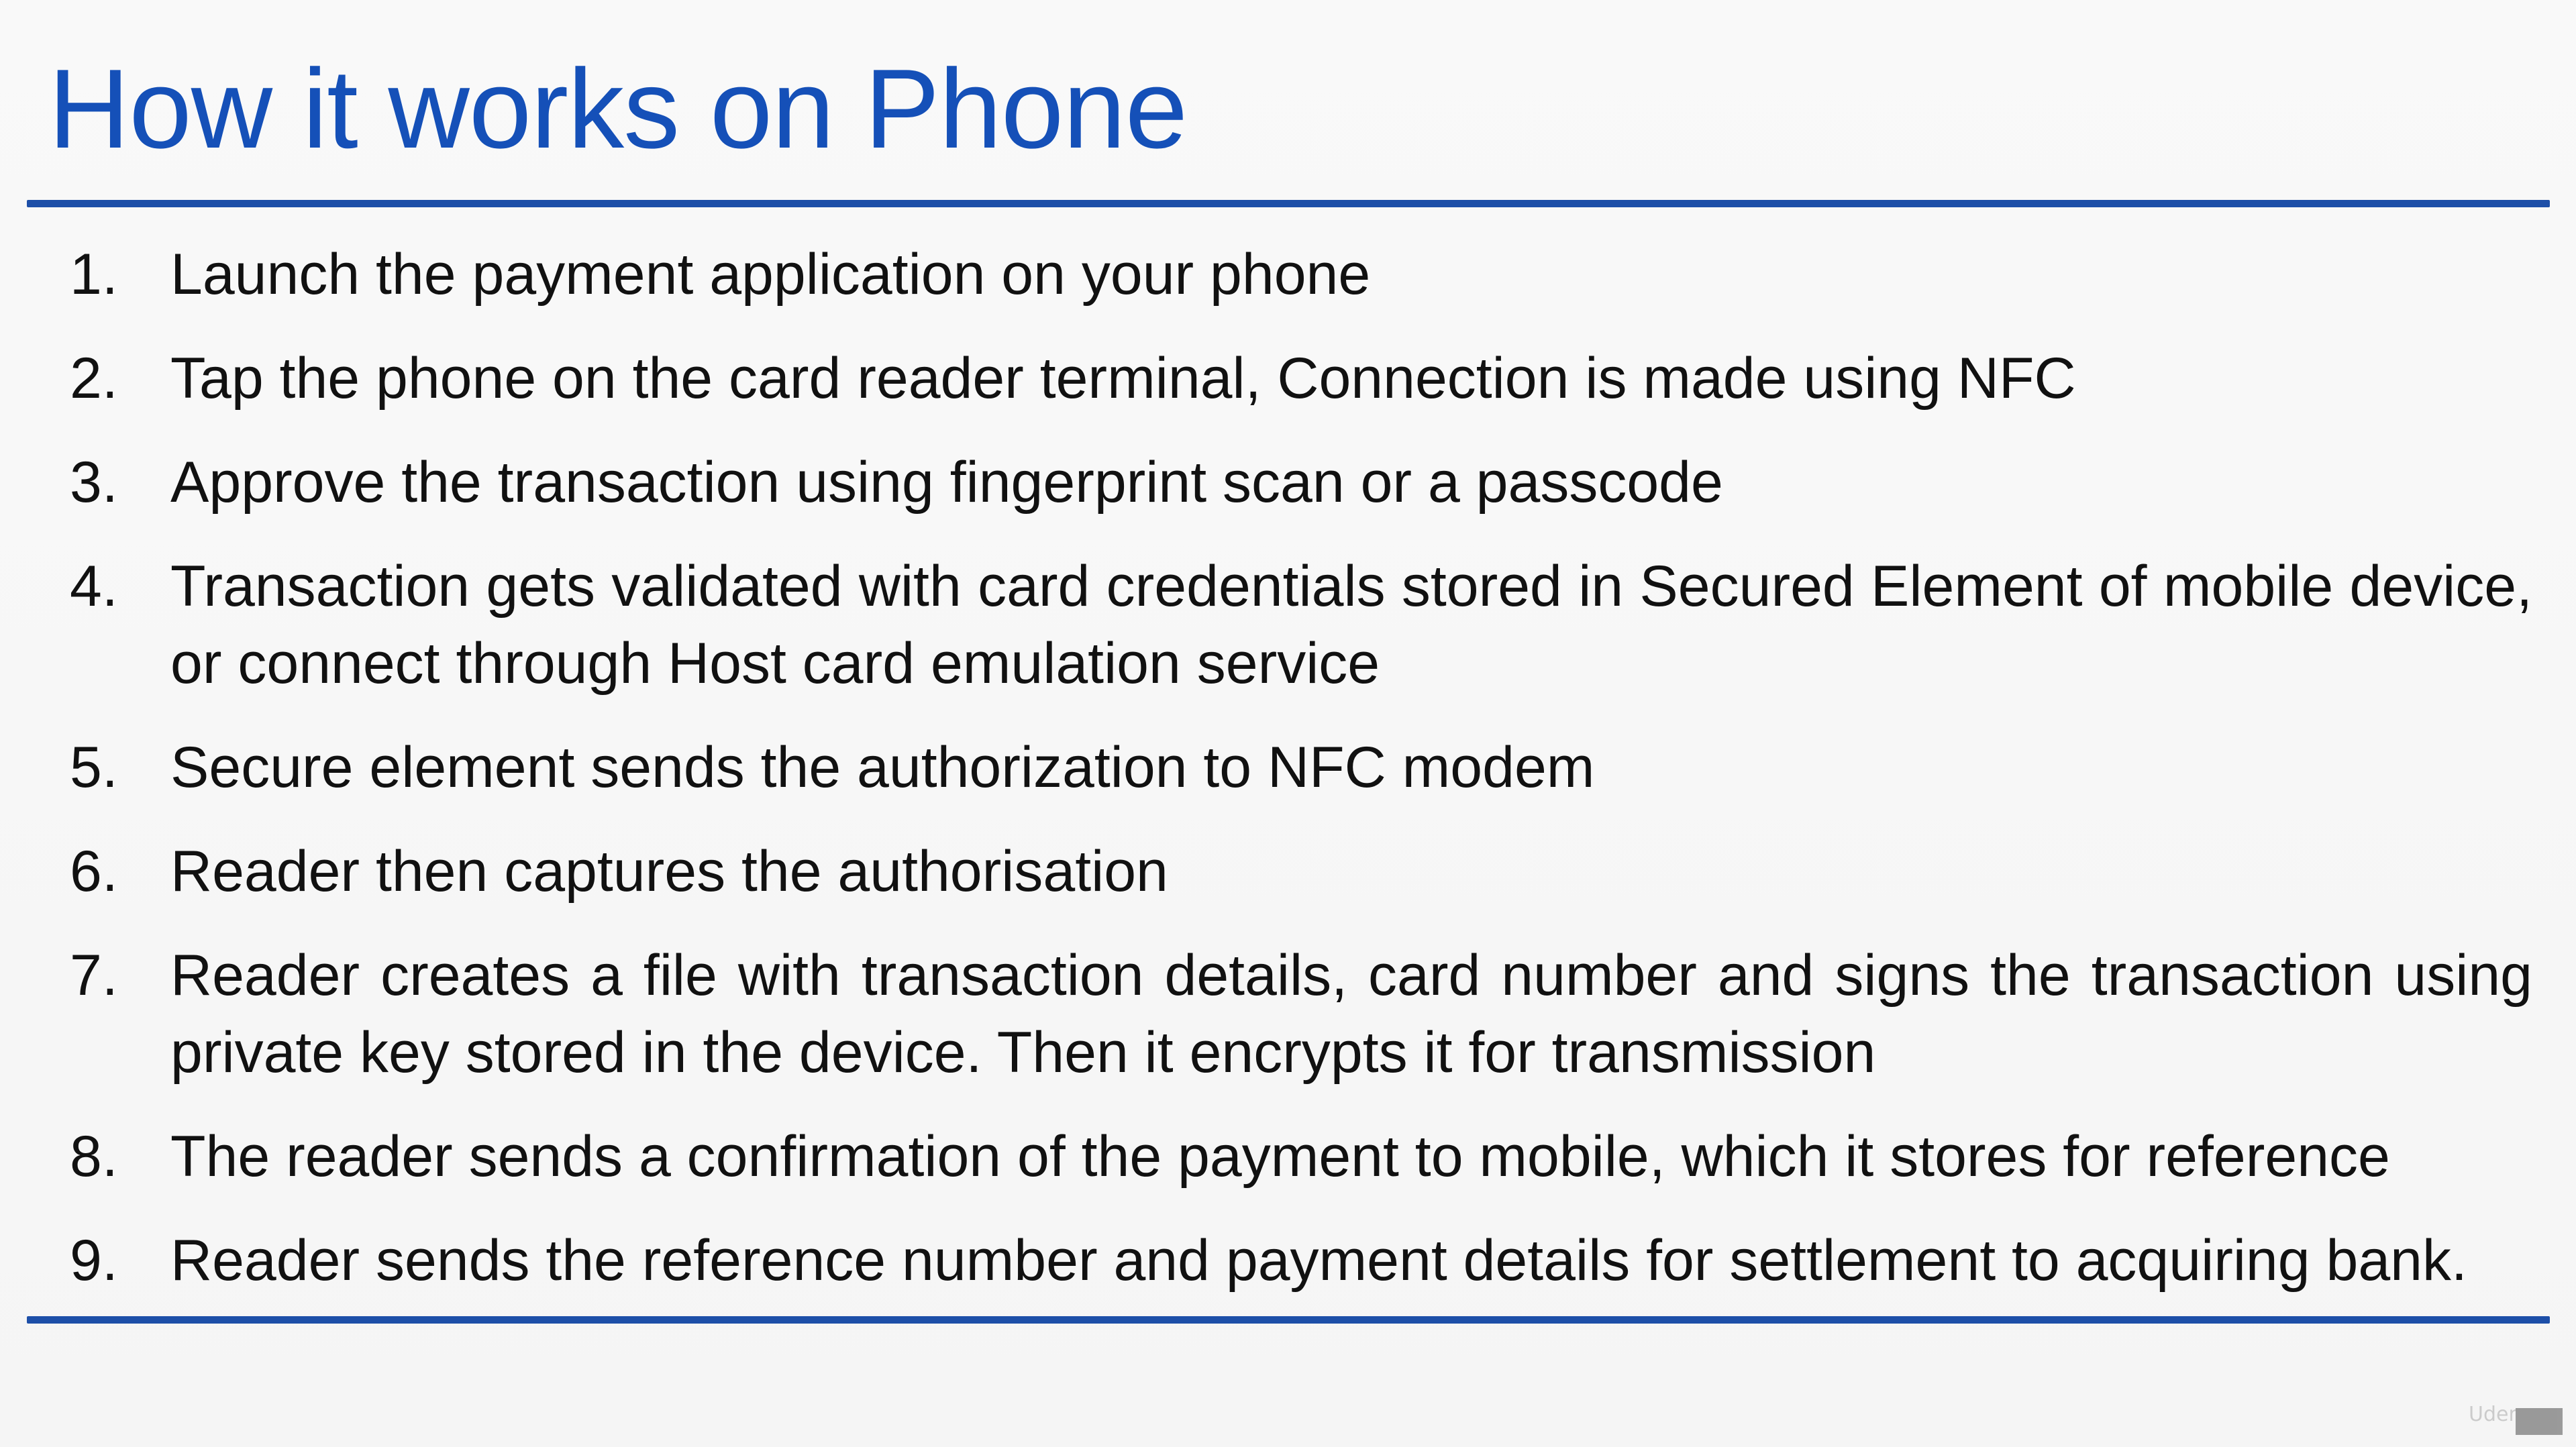 This screenshot has width=2576, height=1447. What do you see at coordinates (94, 1260) in the screenshot?
I see `step-number: 9.` at bounding box center [94, 1260].